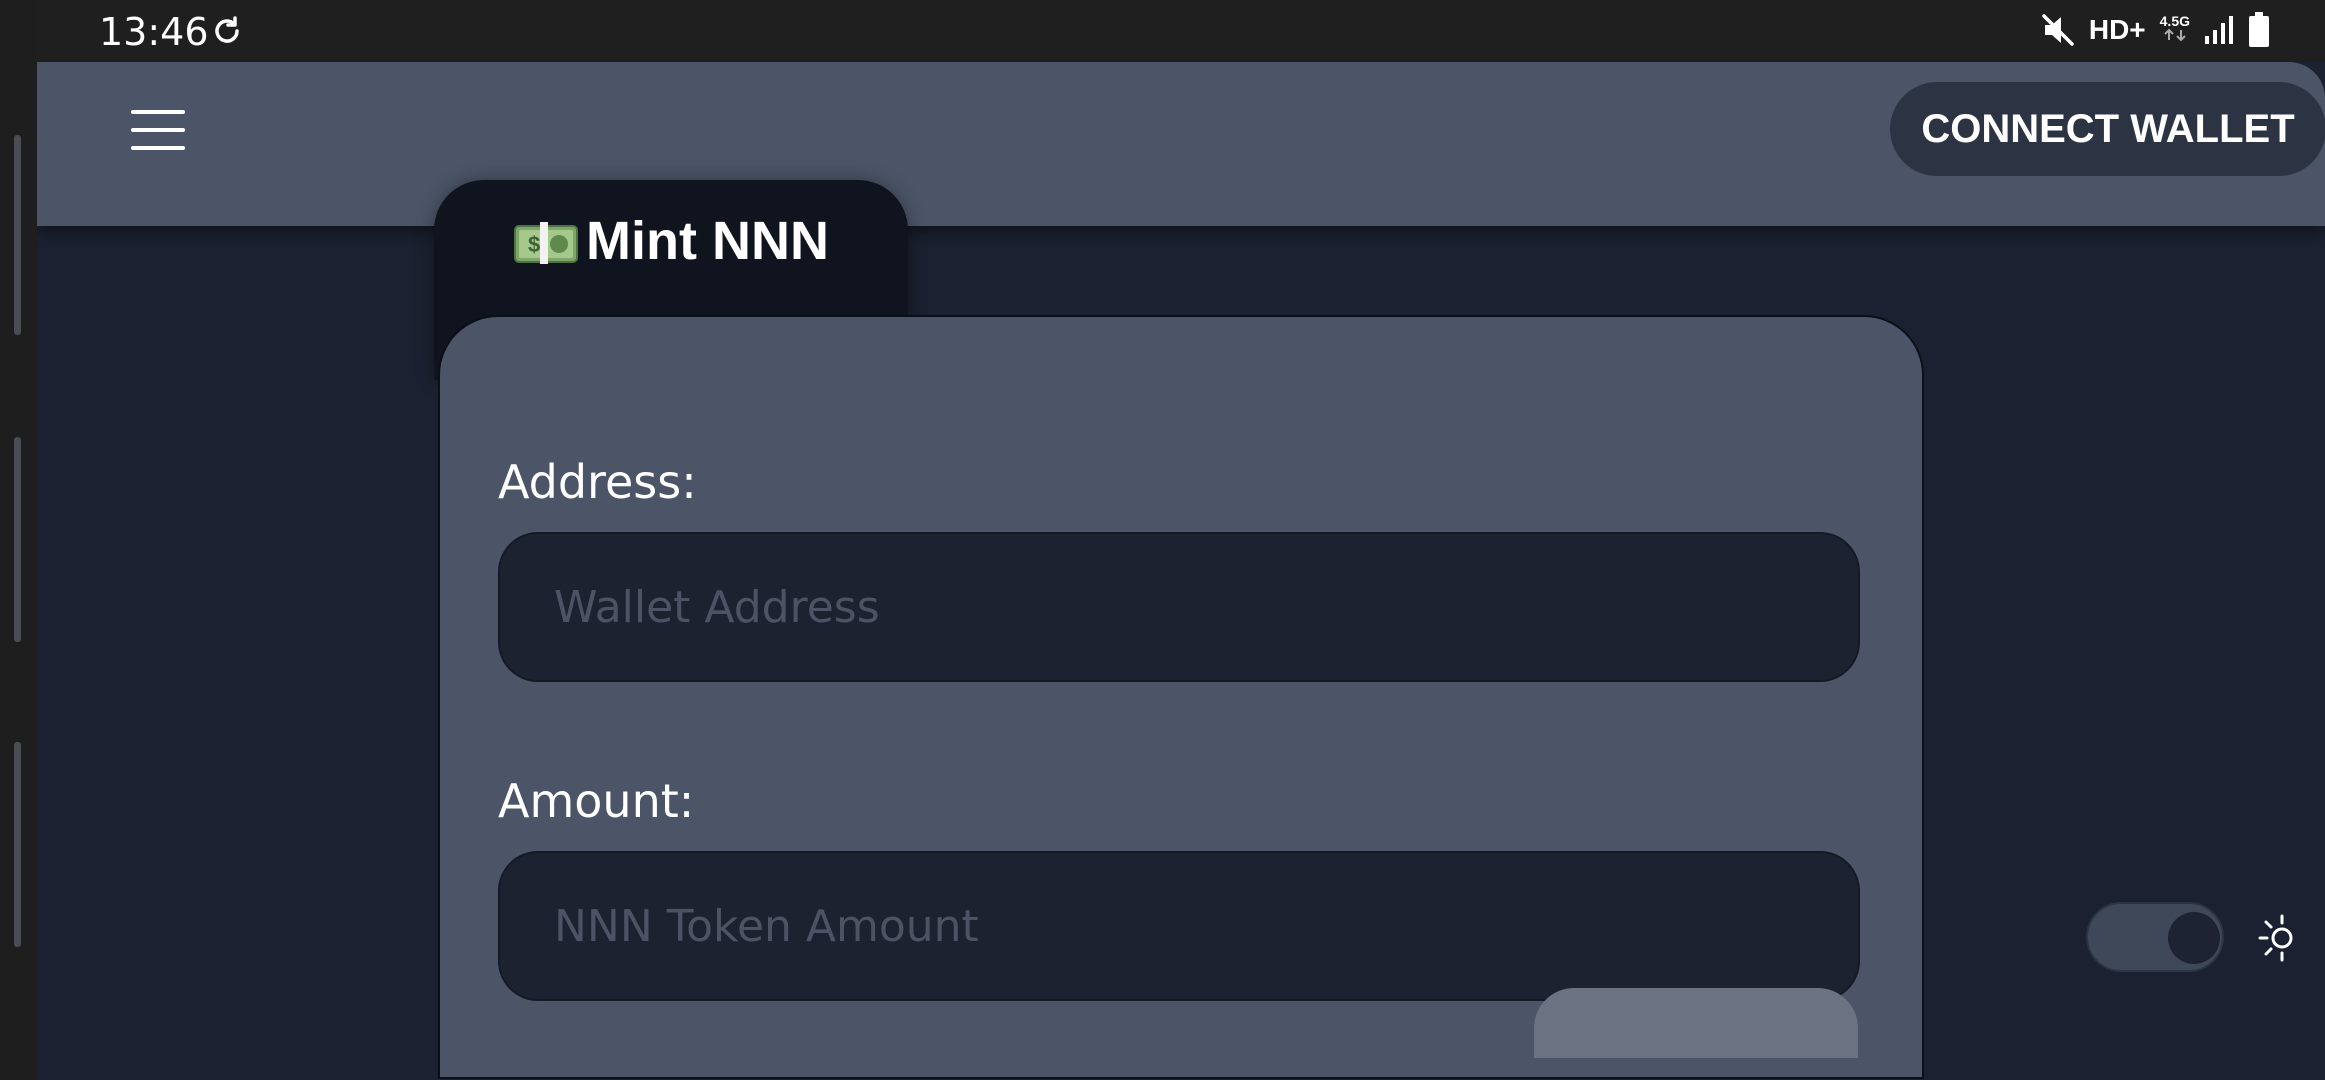 The image size is (2325, 1080). Describe the element at coordinates (707, 241) in the screenshot. I see `mint-tab-title: Mint NNN` at that location.